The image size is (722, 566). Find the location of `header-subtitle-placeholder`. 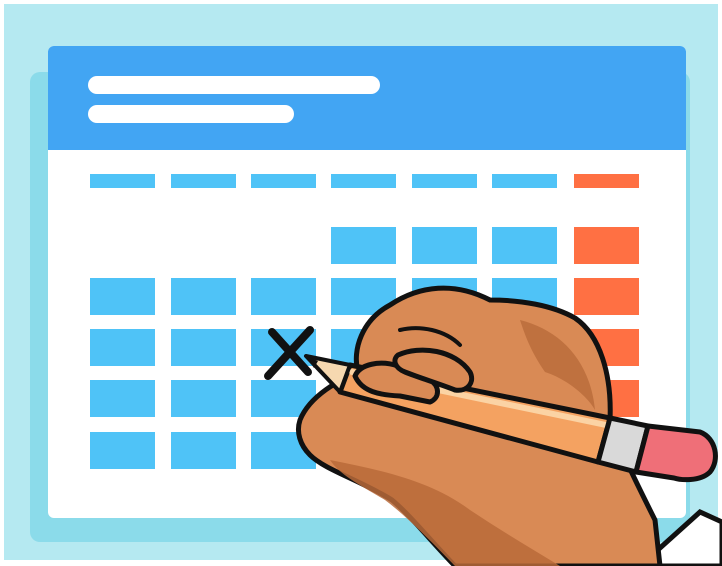

header-subtitle-placeholder is located at coordinates (191, 114).